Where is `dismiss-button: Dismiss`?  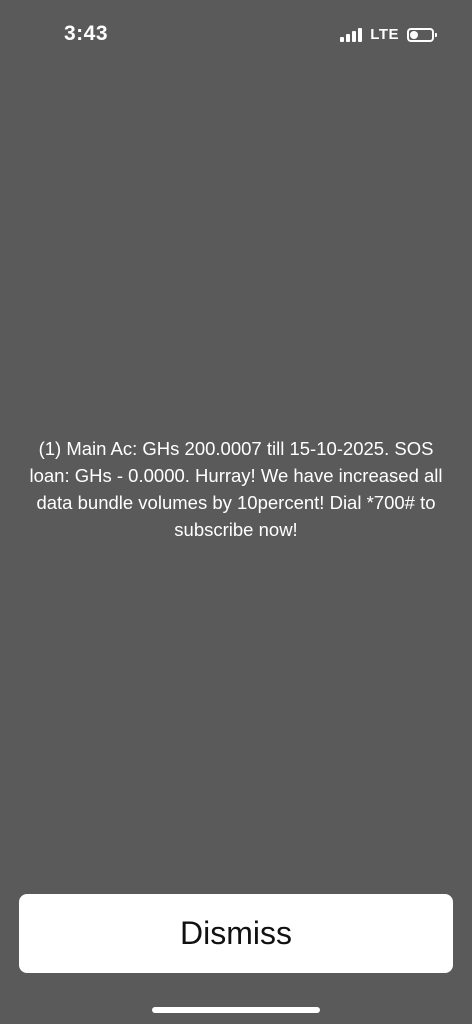 dismiss-button: Dismiss is located at coordinates (236, 933).